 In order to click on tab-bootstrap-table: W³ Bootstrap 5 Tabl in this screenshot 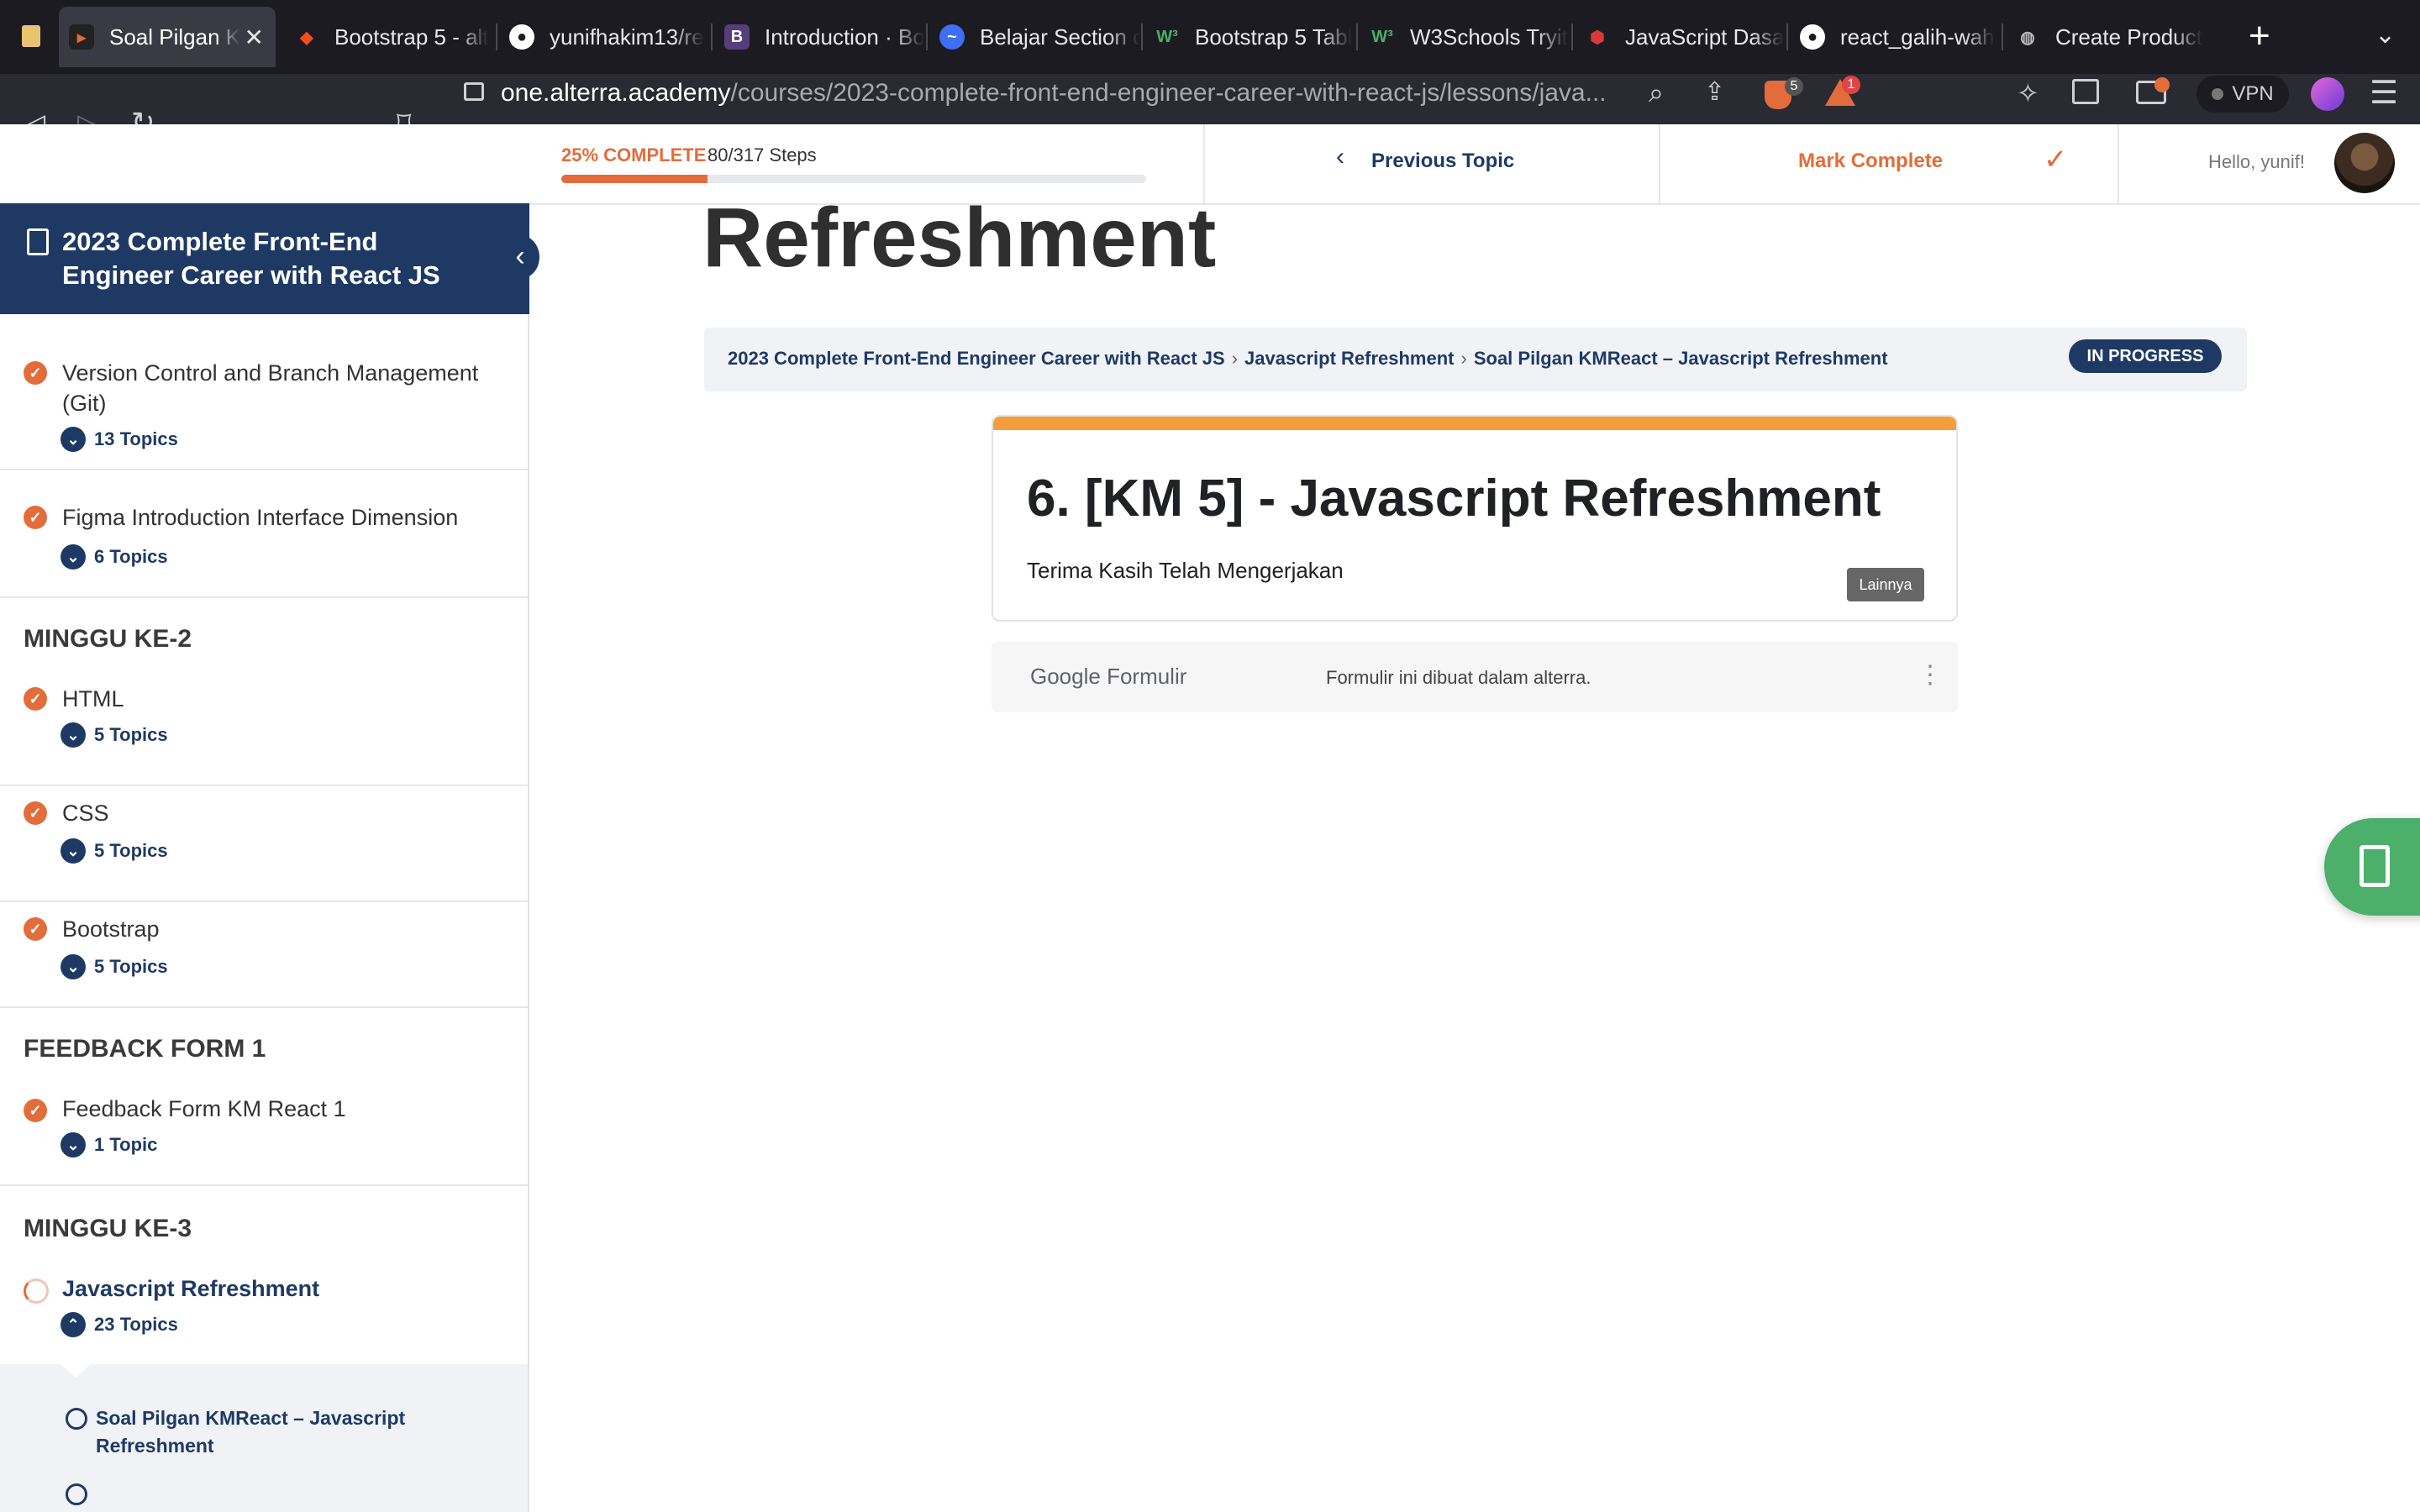, I will do `click(1249, 37)`.